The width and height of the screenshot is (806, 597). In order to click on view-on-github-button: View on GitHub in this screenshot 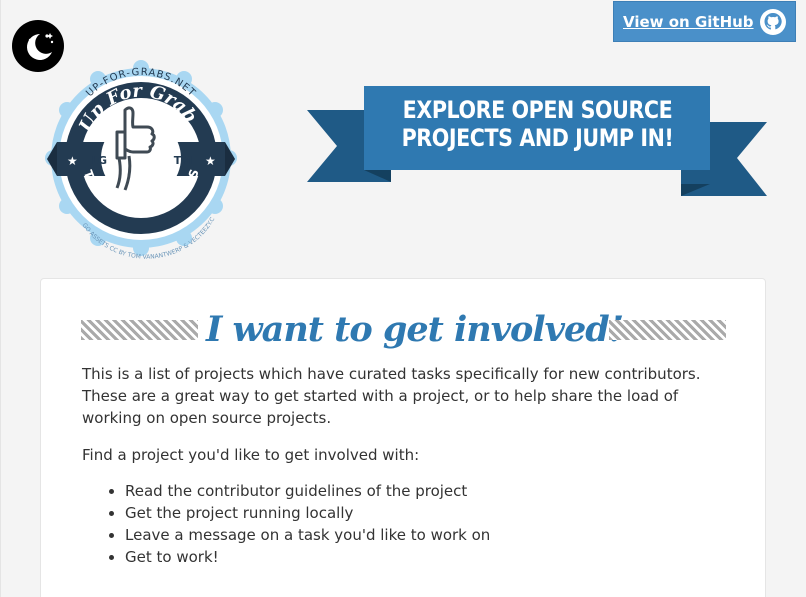, I will do `click(704, 21)`.